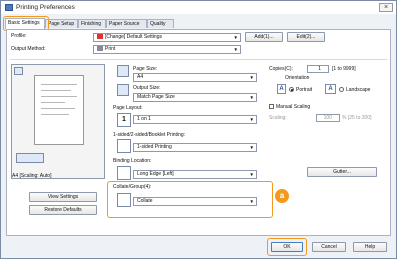 The width and height of the screenshot is (397, 259). I want to click on output-size-value: Match Page Size, so click(156, 97).